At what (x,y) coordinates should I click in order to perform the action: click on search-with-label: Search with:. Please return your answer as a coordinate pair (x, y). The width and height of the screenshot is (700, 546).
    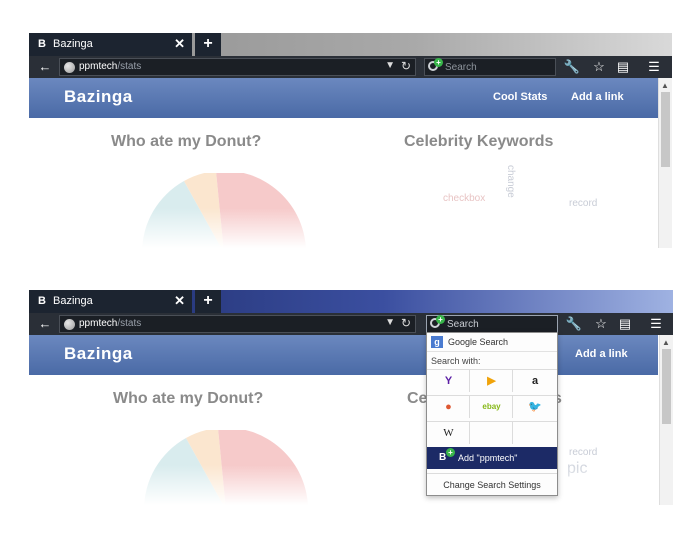
    Looking at the image, I should click on (456, 361).